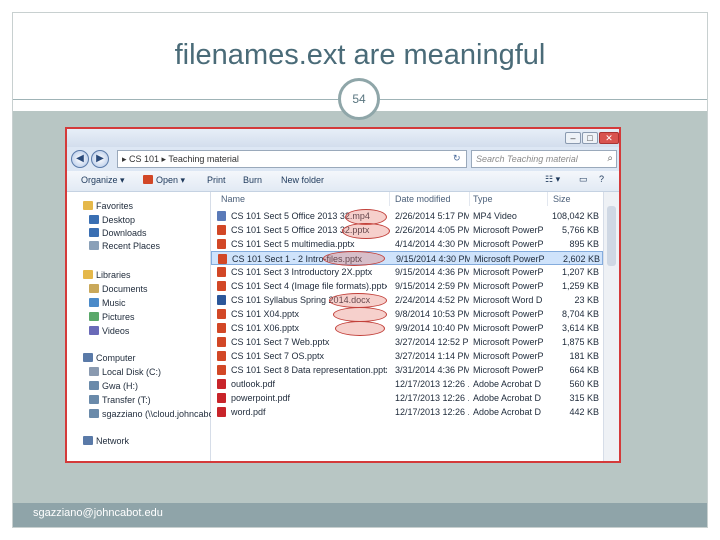 Image resolution: width=720 pixels, height=540 pixels. I want to click on preview-pane-icon: ▭, so click(583, 179).